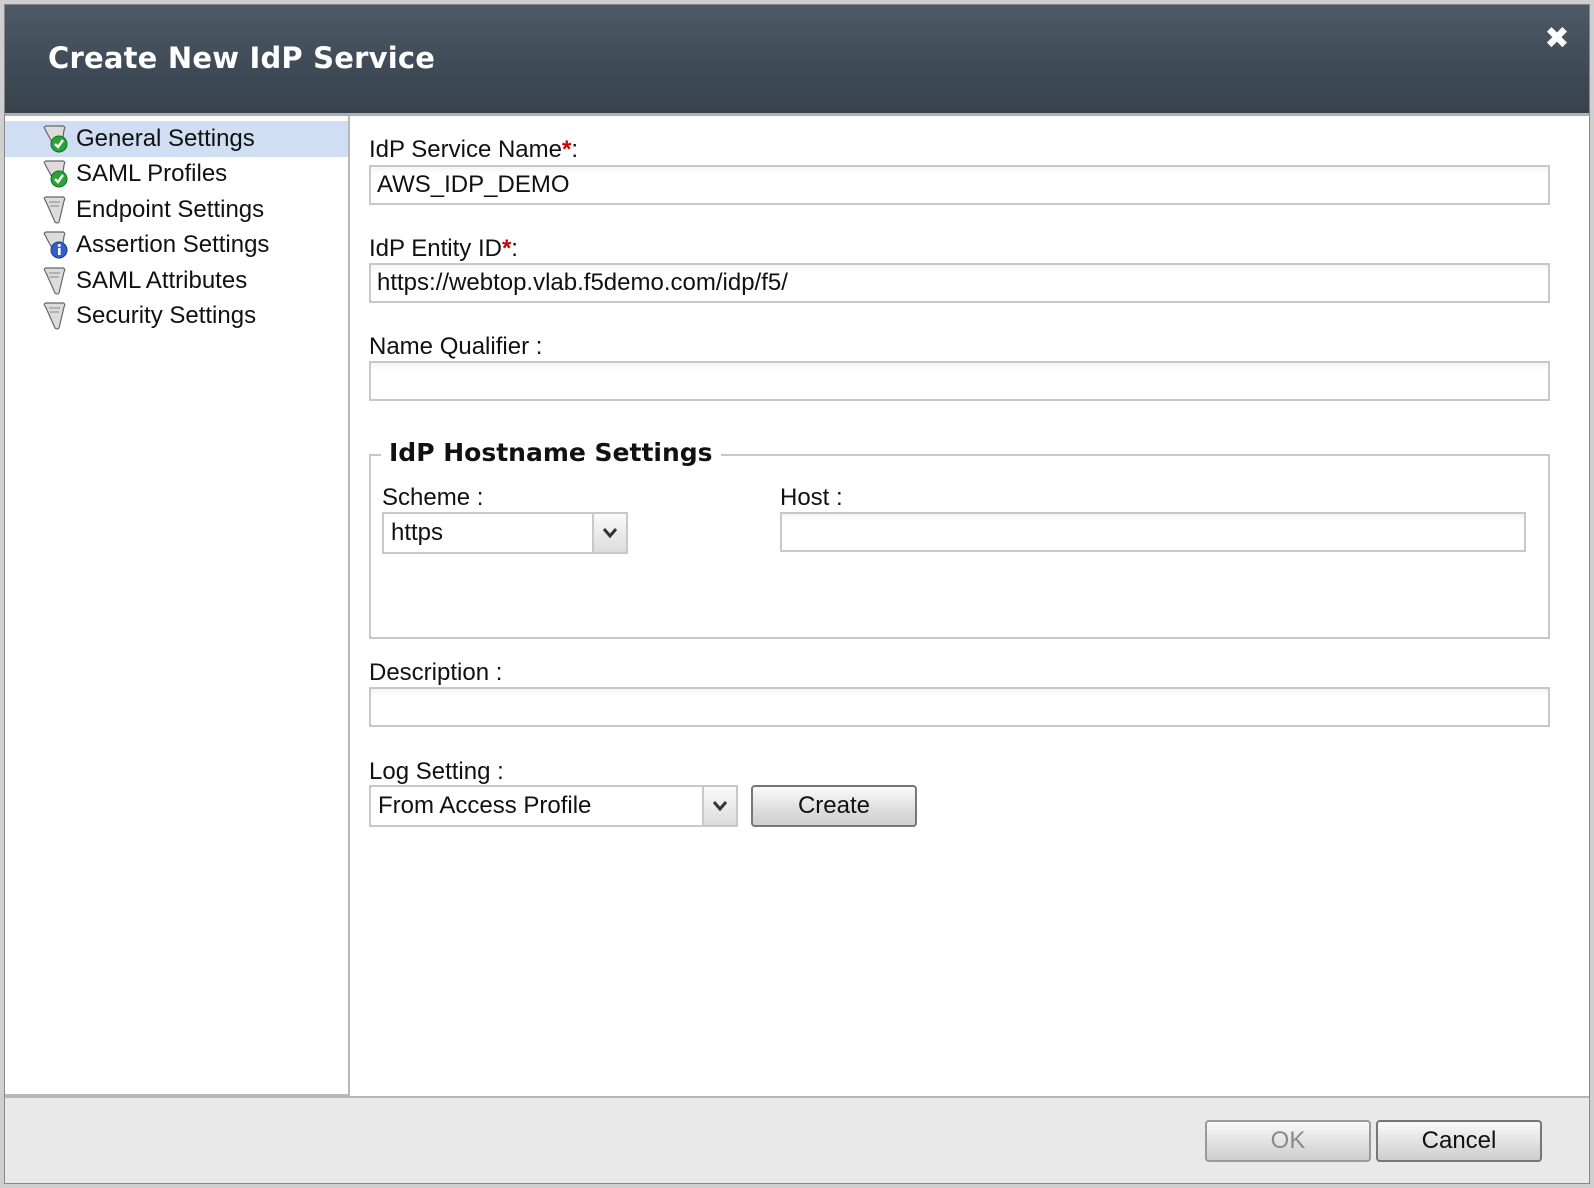 The width and height of the screenshot is (1594, 1188). I want to click on sidebar-item-label: General Settings, so click(165, 138).